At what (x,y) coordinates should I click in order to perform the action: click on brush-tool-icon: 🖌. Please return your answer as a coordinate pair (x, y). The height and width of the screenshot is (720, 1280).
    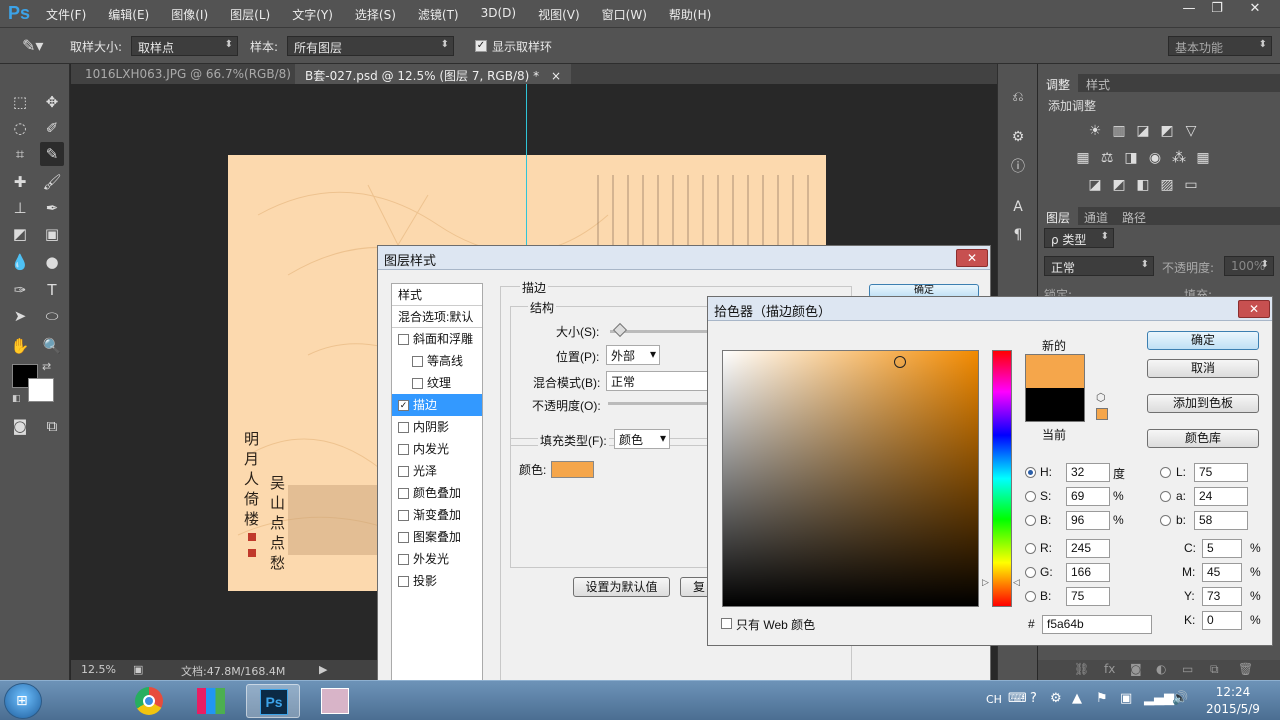
    Looking at the image, I should click on (52, 182).